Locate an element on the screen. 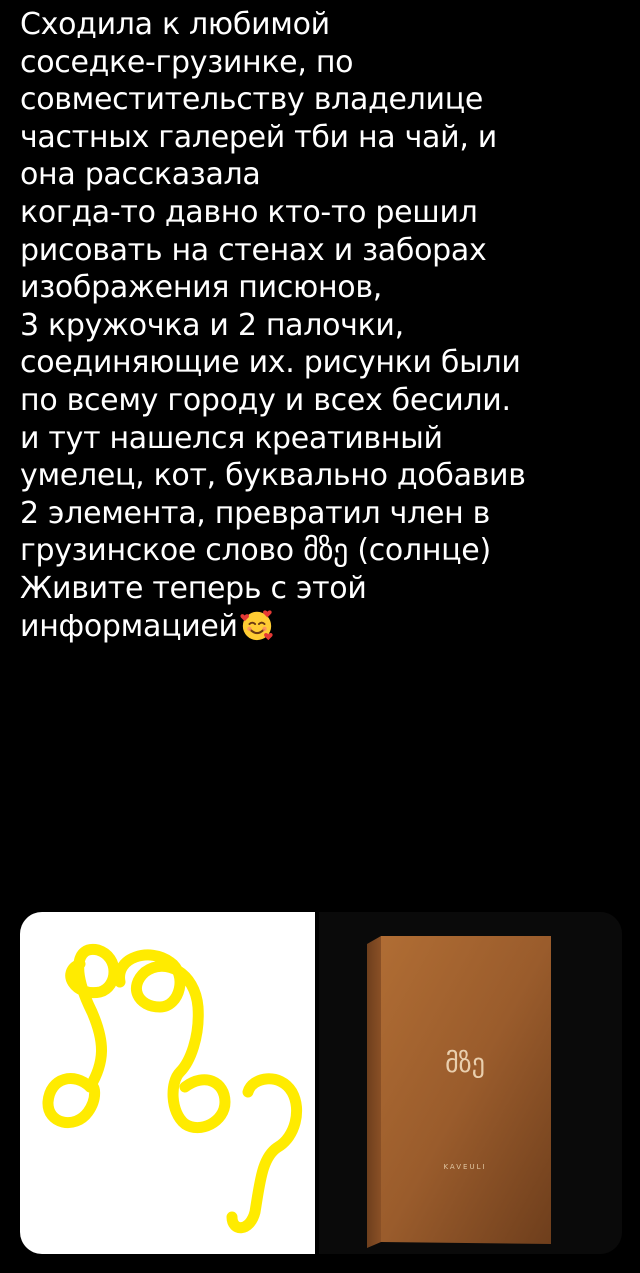  post-line: 3 кружочка и 2 палочки, is located at coordinates (212, 325).